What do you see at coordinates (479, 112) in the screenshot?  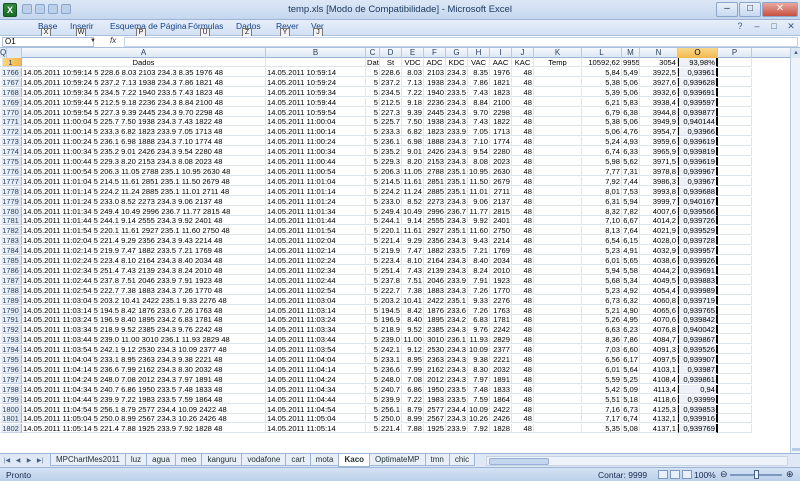 I see `cell-h: 9.70` at bounding box center [479, 112].